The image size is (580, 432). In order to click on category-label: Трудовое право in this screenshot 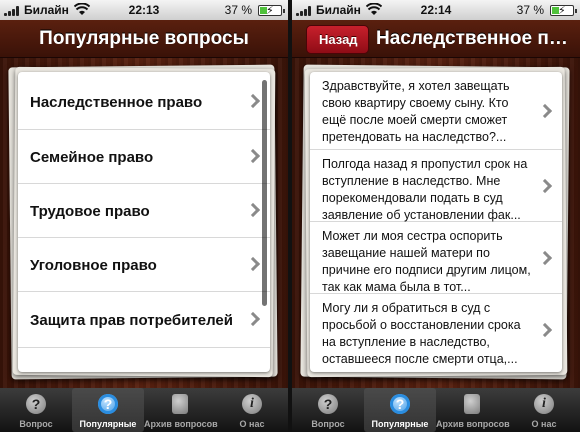, I will do `click(90, 211)`.